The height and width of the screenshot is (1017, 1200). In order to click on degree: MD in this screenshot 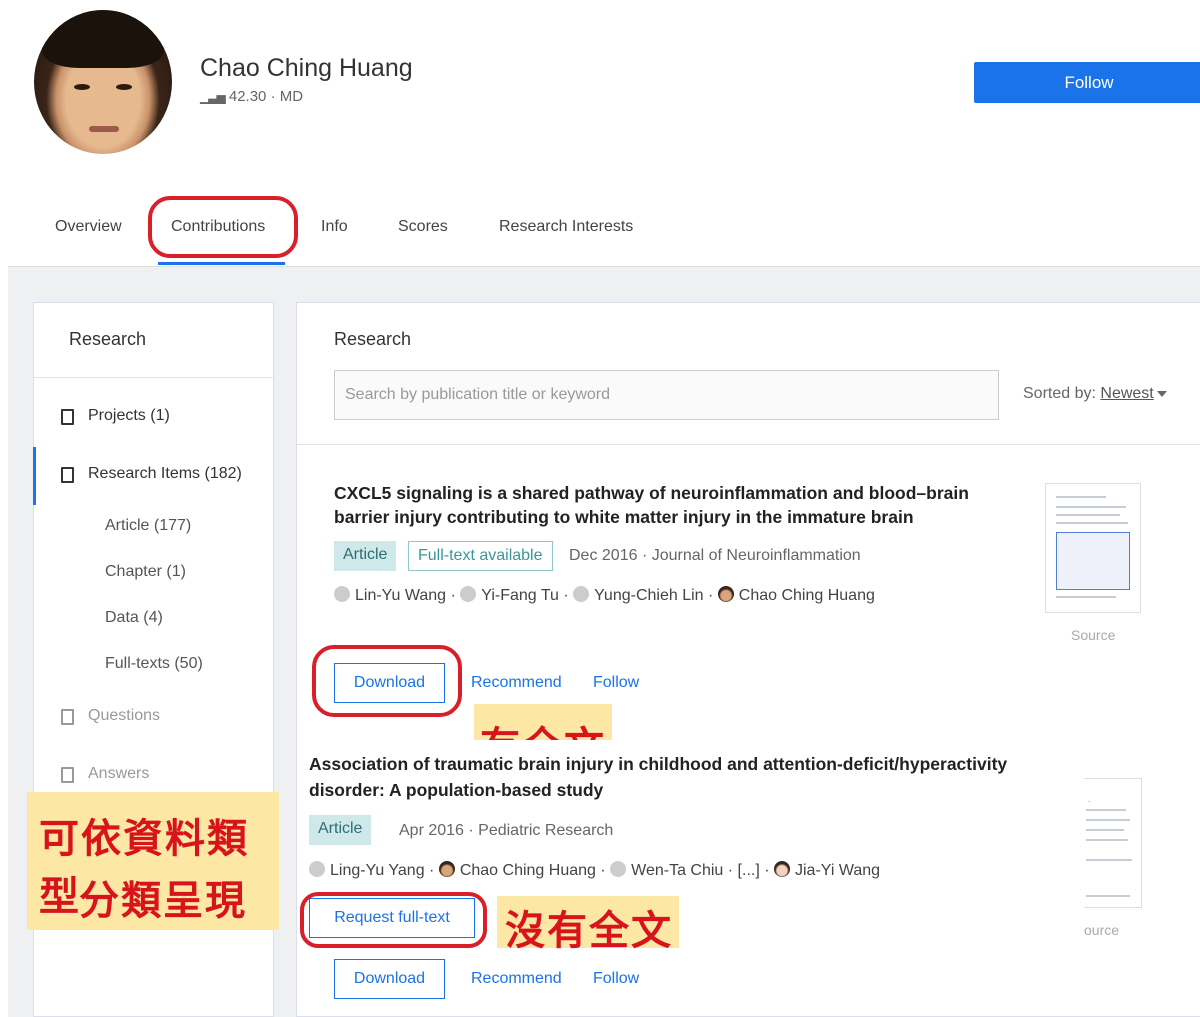, I will do `click(291, 96)`.